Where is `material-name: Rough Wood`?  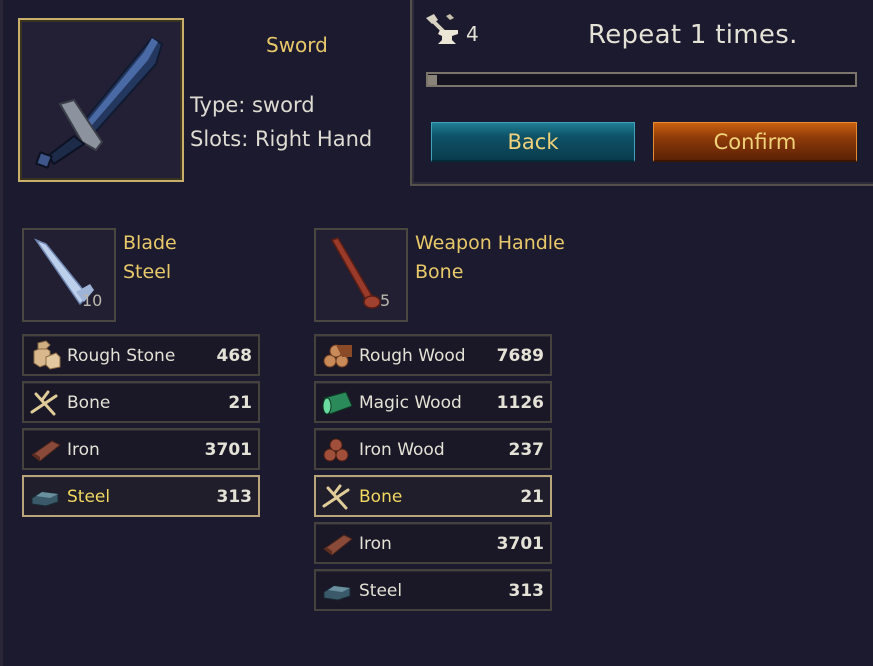
material-name: Rough Wood is located at coordinates (412, 356).